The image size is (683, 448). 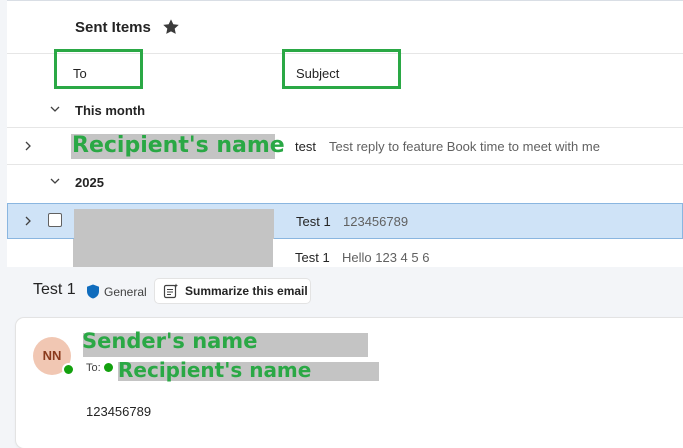 I want to click on group-label: 2025, so click(x=89, y=182).